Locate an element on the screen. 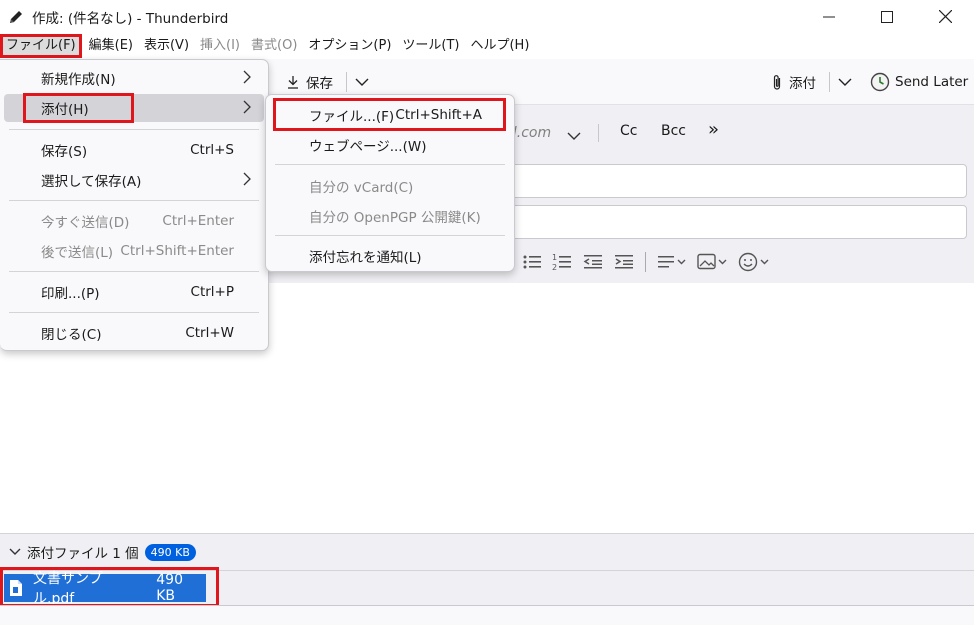 The height and width of the screenshot is (625, 974). menu-item-label: 添付(H) is located at coordinates (65, 110).